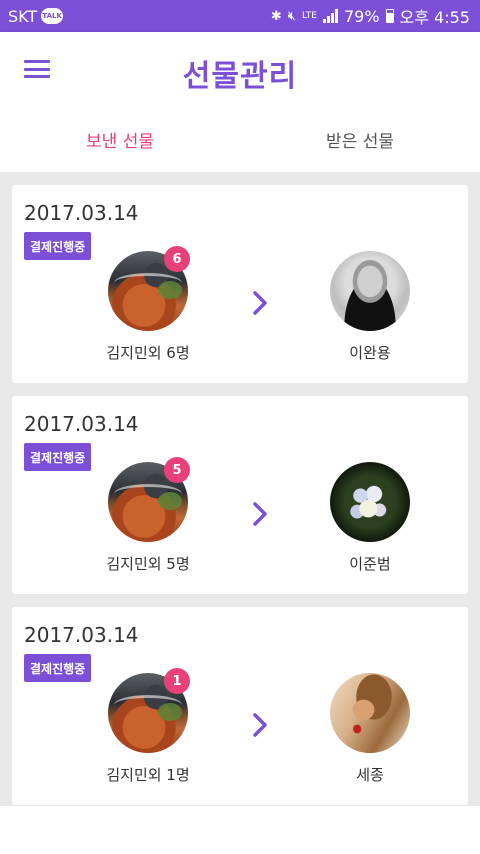  Describe the element at coordinates (276, 16) in the screenshot. I see `bluetooth-icon: ✱` at that location.